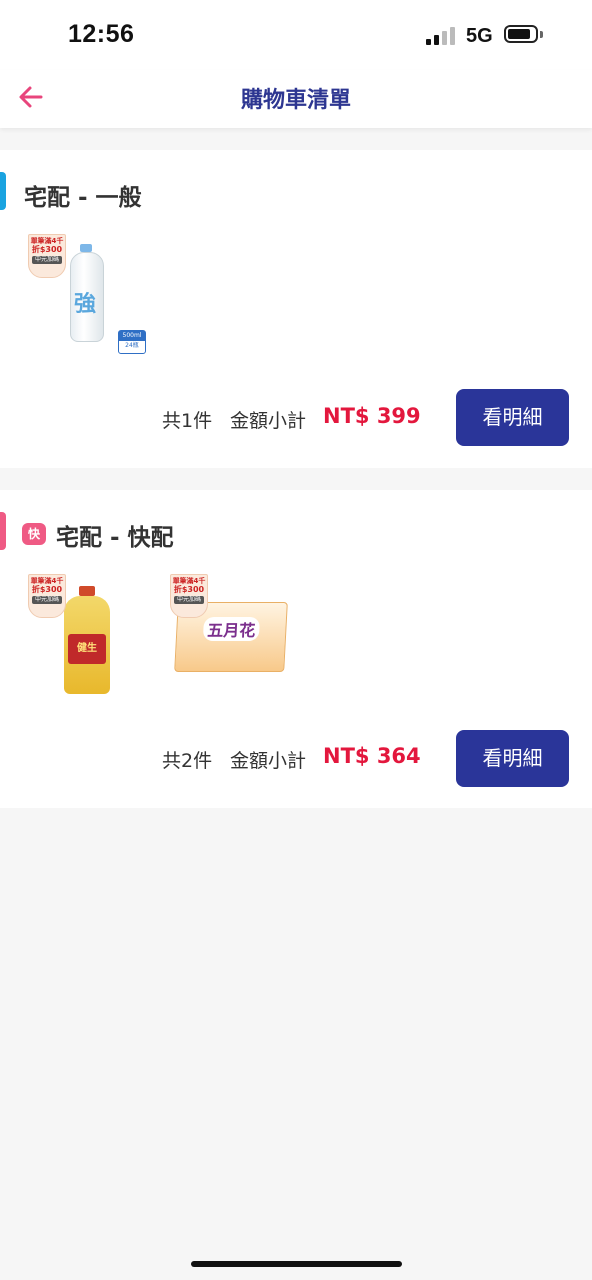  Describe the element at coordinates (372, 756) in the screenshot. I see `subtotal-amount: NT$ 364` at that location.